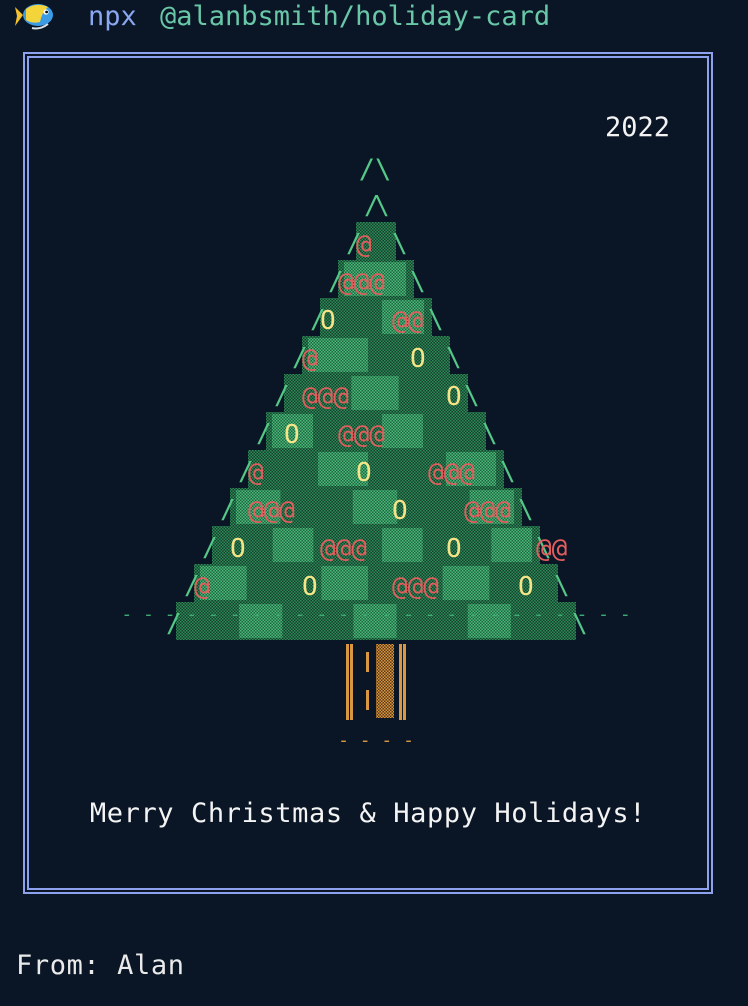  I want to click on tree-trunk, so click(376, 682).